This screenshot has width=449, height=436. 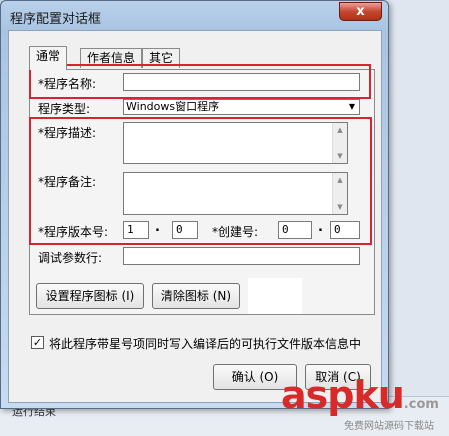 What do you see at coordinates (173, 106) in the screenshot?
I see `program-type-value: Windows窗口程序` at bounding box center [173, 106].